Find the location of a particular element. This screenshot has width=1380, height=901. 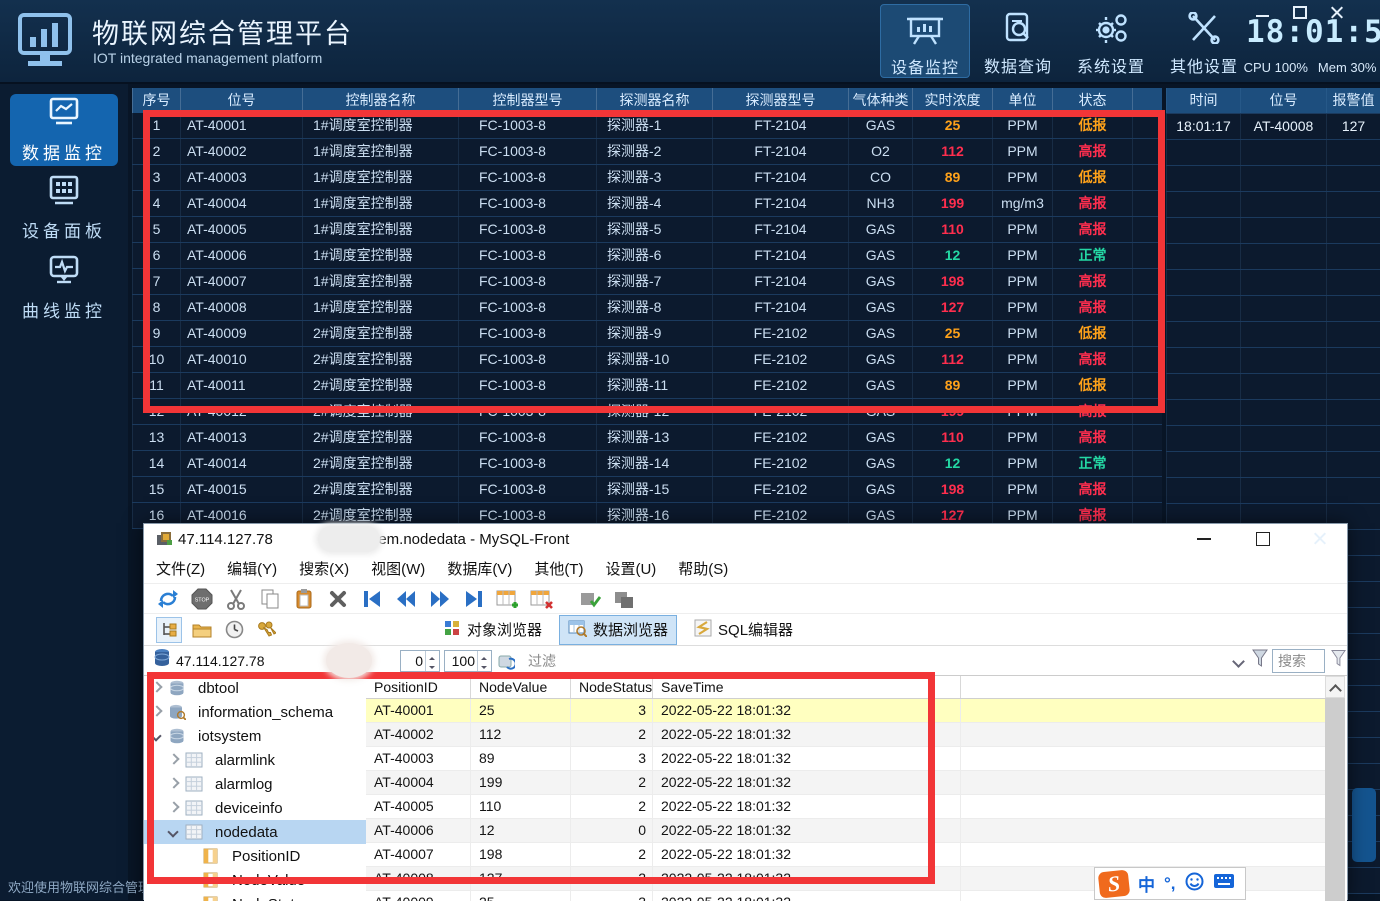

nav-device-monitor: 设备监控 is located at coordinates (925, 41).